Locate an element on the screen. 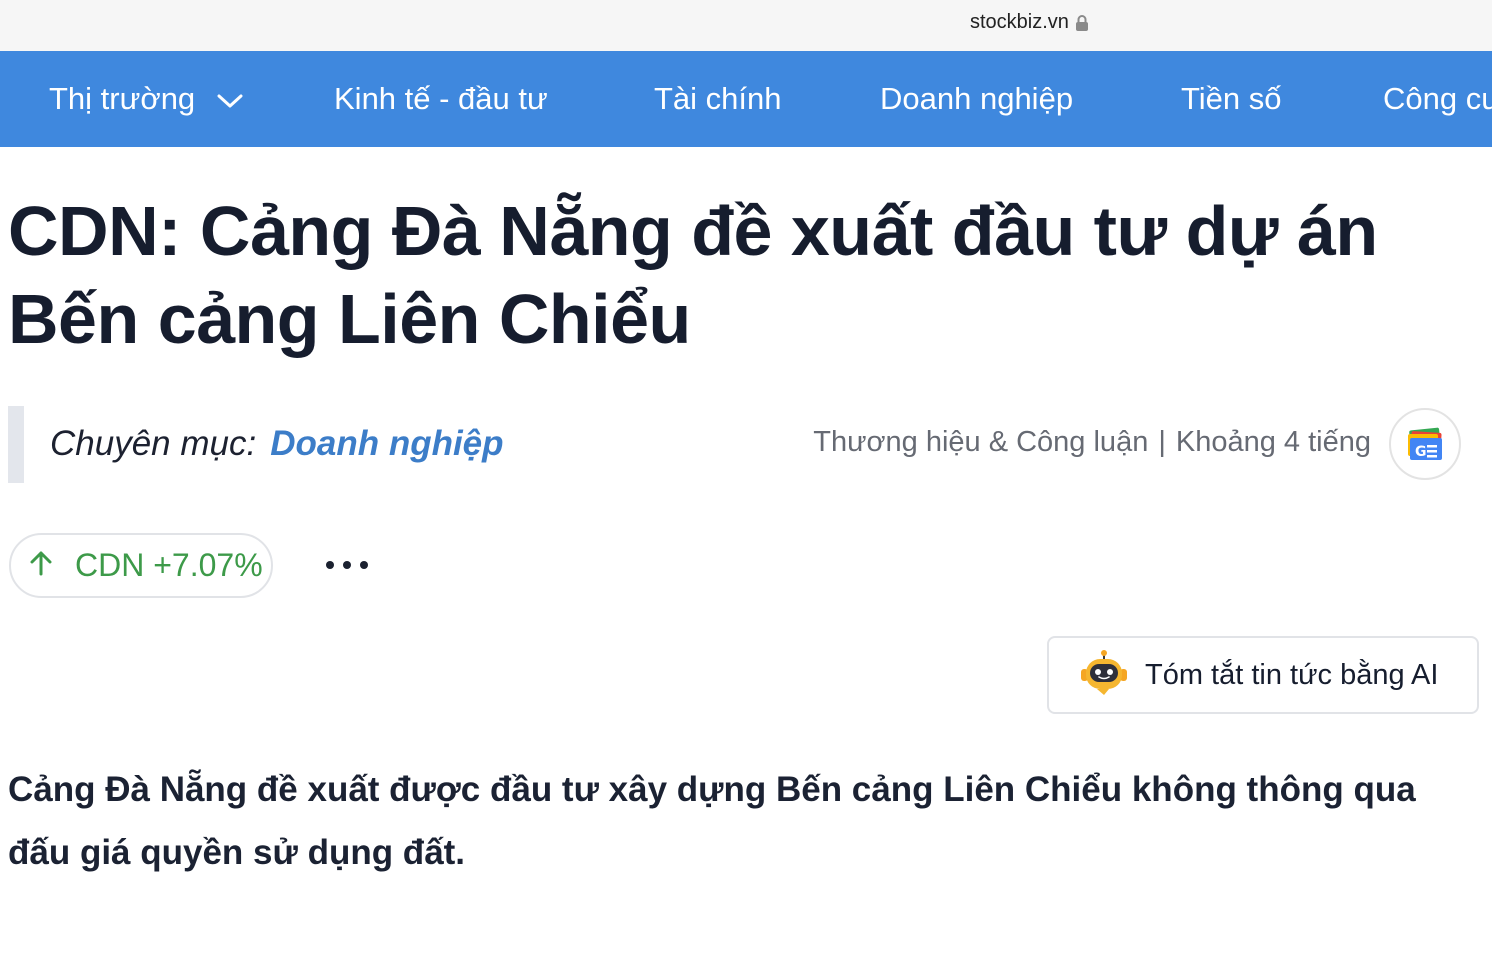 Image resolution: width=1492 pixels, height=965 pixels. nav-item-doanh-nghiep: Doanh nghiệp is located at coordinates (976, 99).